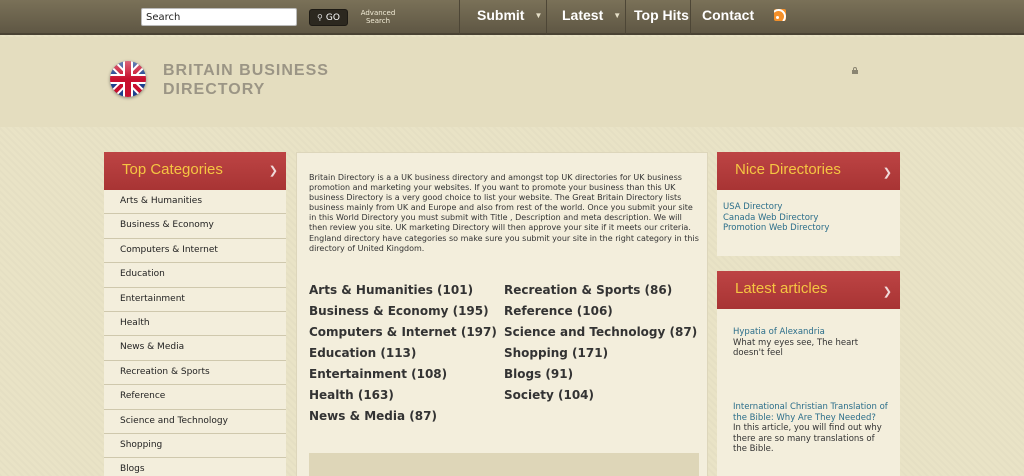 This screenshot has width=1024, height=476. I want to click on content-strip, so click(504, 464).